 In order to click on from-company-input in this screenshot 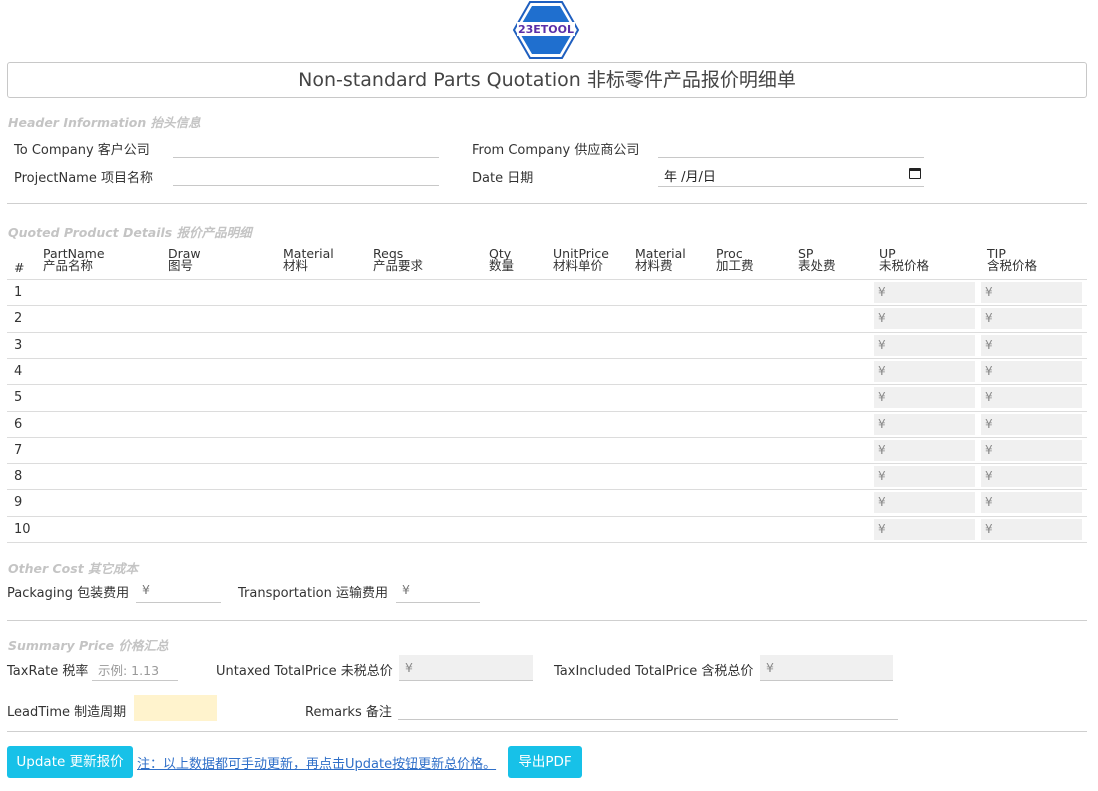, I will do `click(791, 146)`.